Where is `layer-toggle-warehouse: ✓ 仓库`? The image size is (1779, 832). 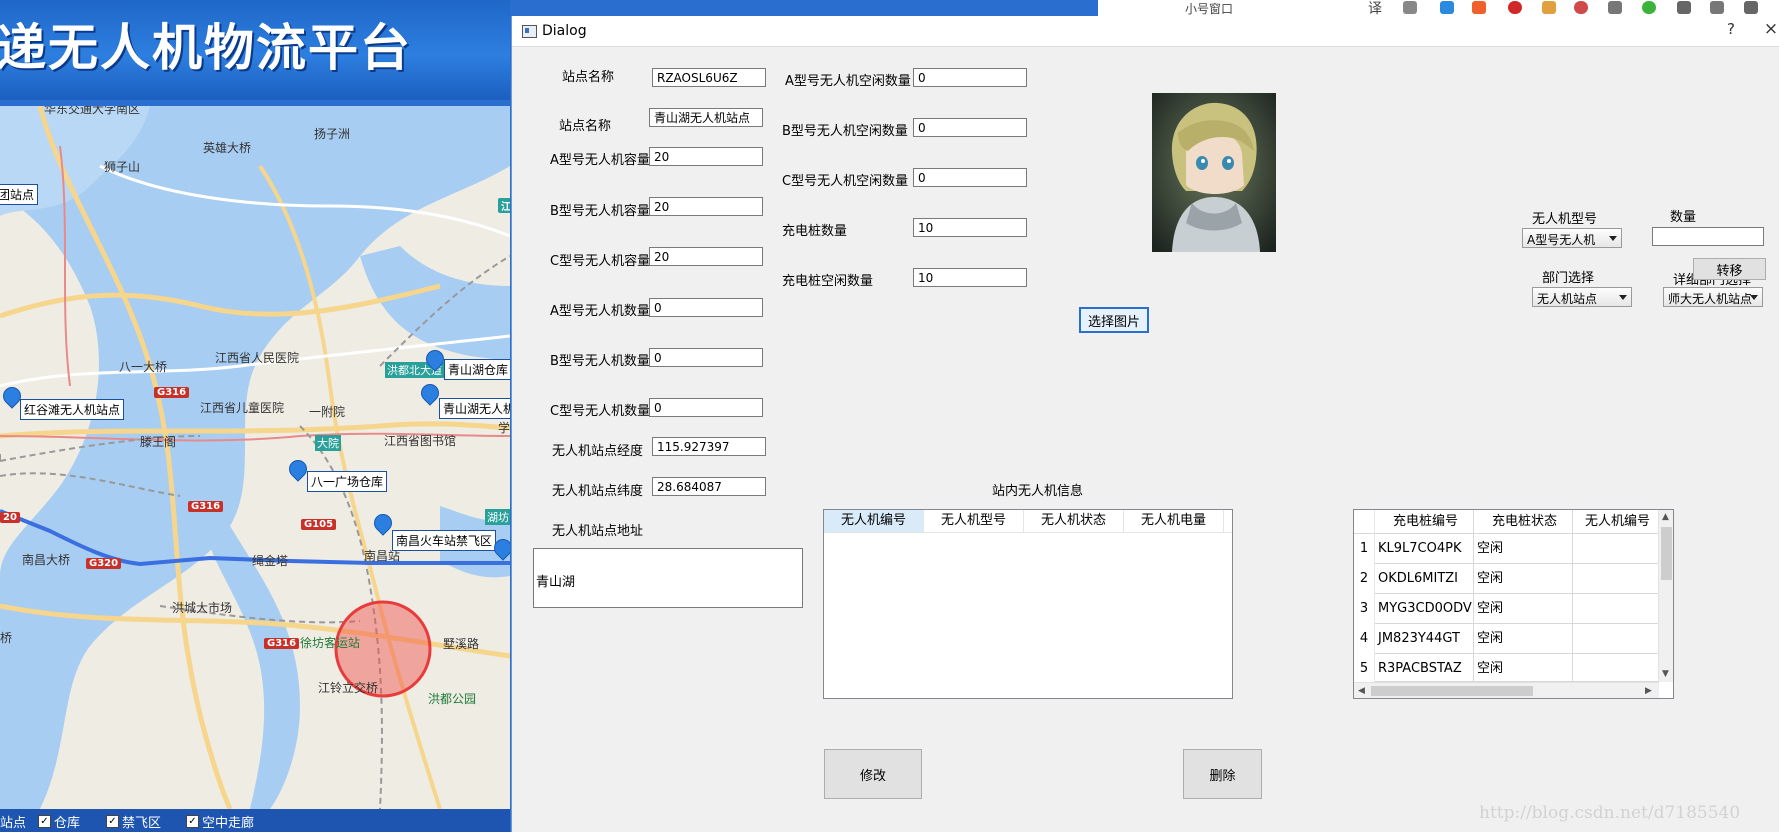
layer-toggle-warehouse: ✓ 仓库 is located at coordinates (59, 821).